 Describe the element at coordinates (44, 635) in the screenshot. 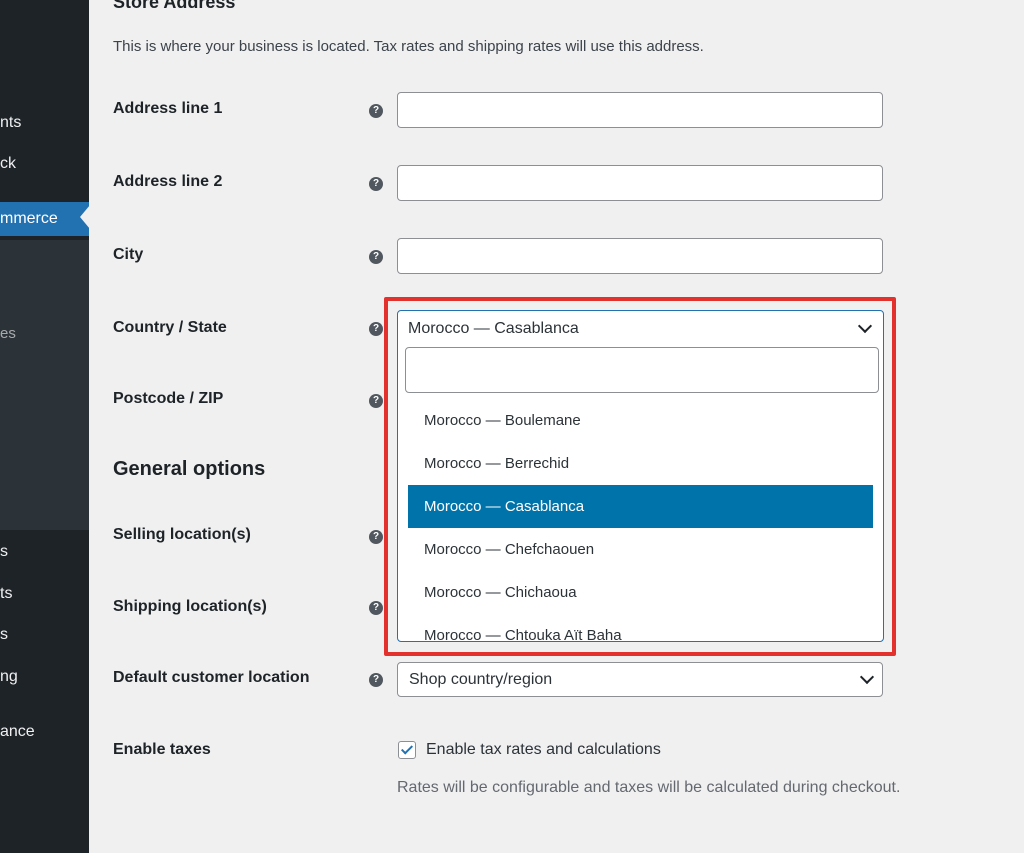

I see `sidebar-item-analytics: s` at that location.